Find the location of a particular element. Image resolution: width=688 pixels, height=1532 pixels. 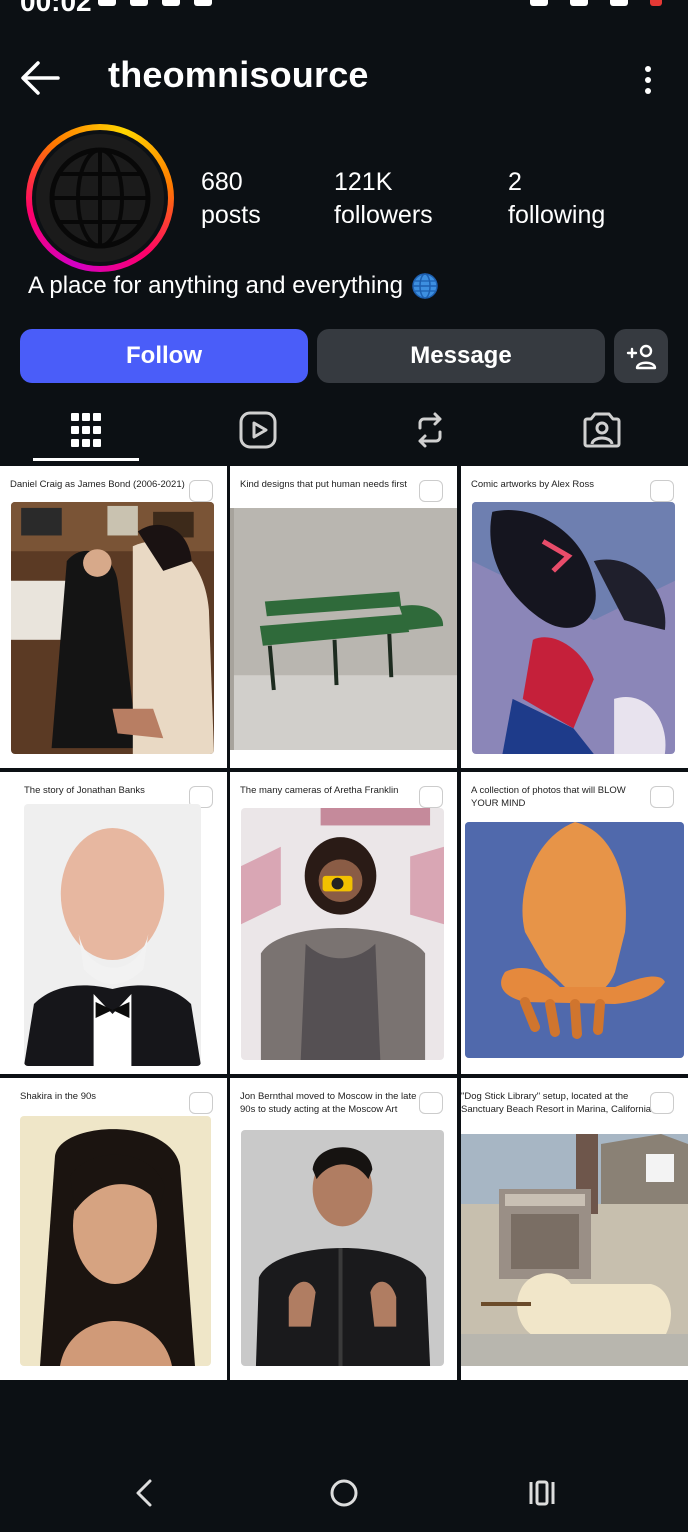

followers-label: followers is located at coordinates (383, 215).